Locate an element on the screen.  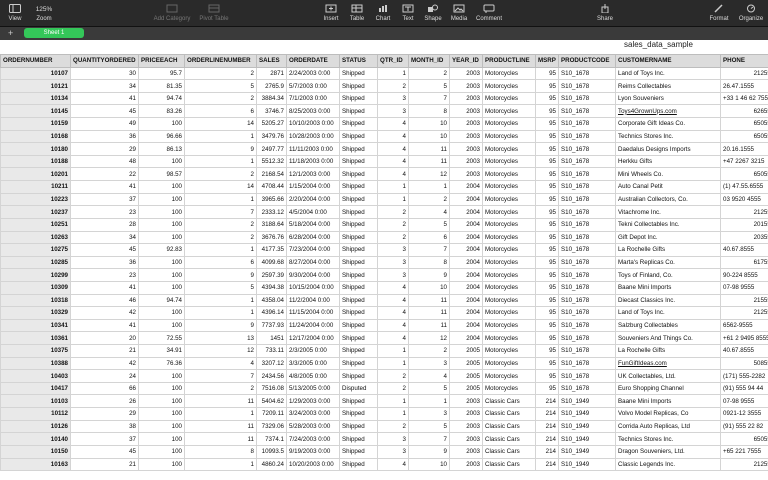
table-cell: 5 is located at coordinates (429, 224).